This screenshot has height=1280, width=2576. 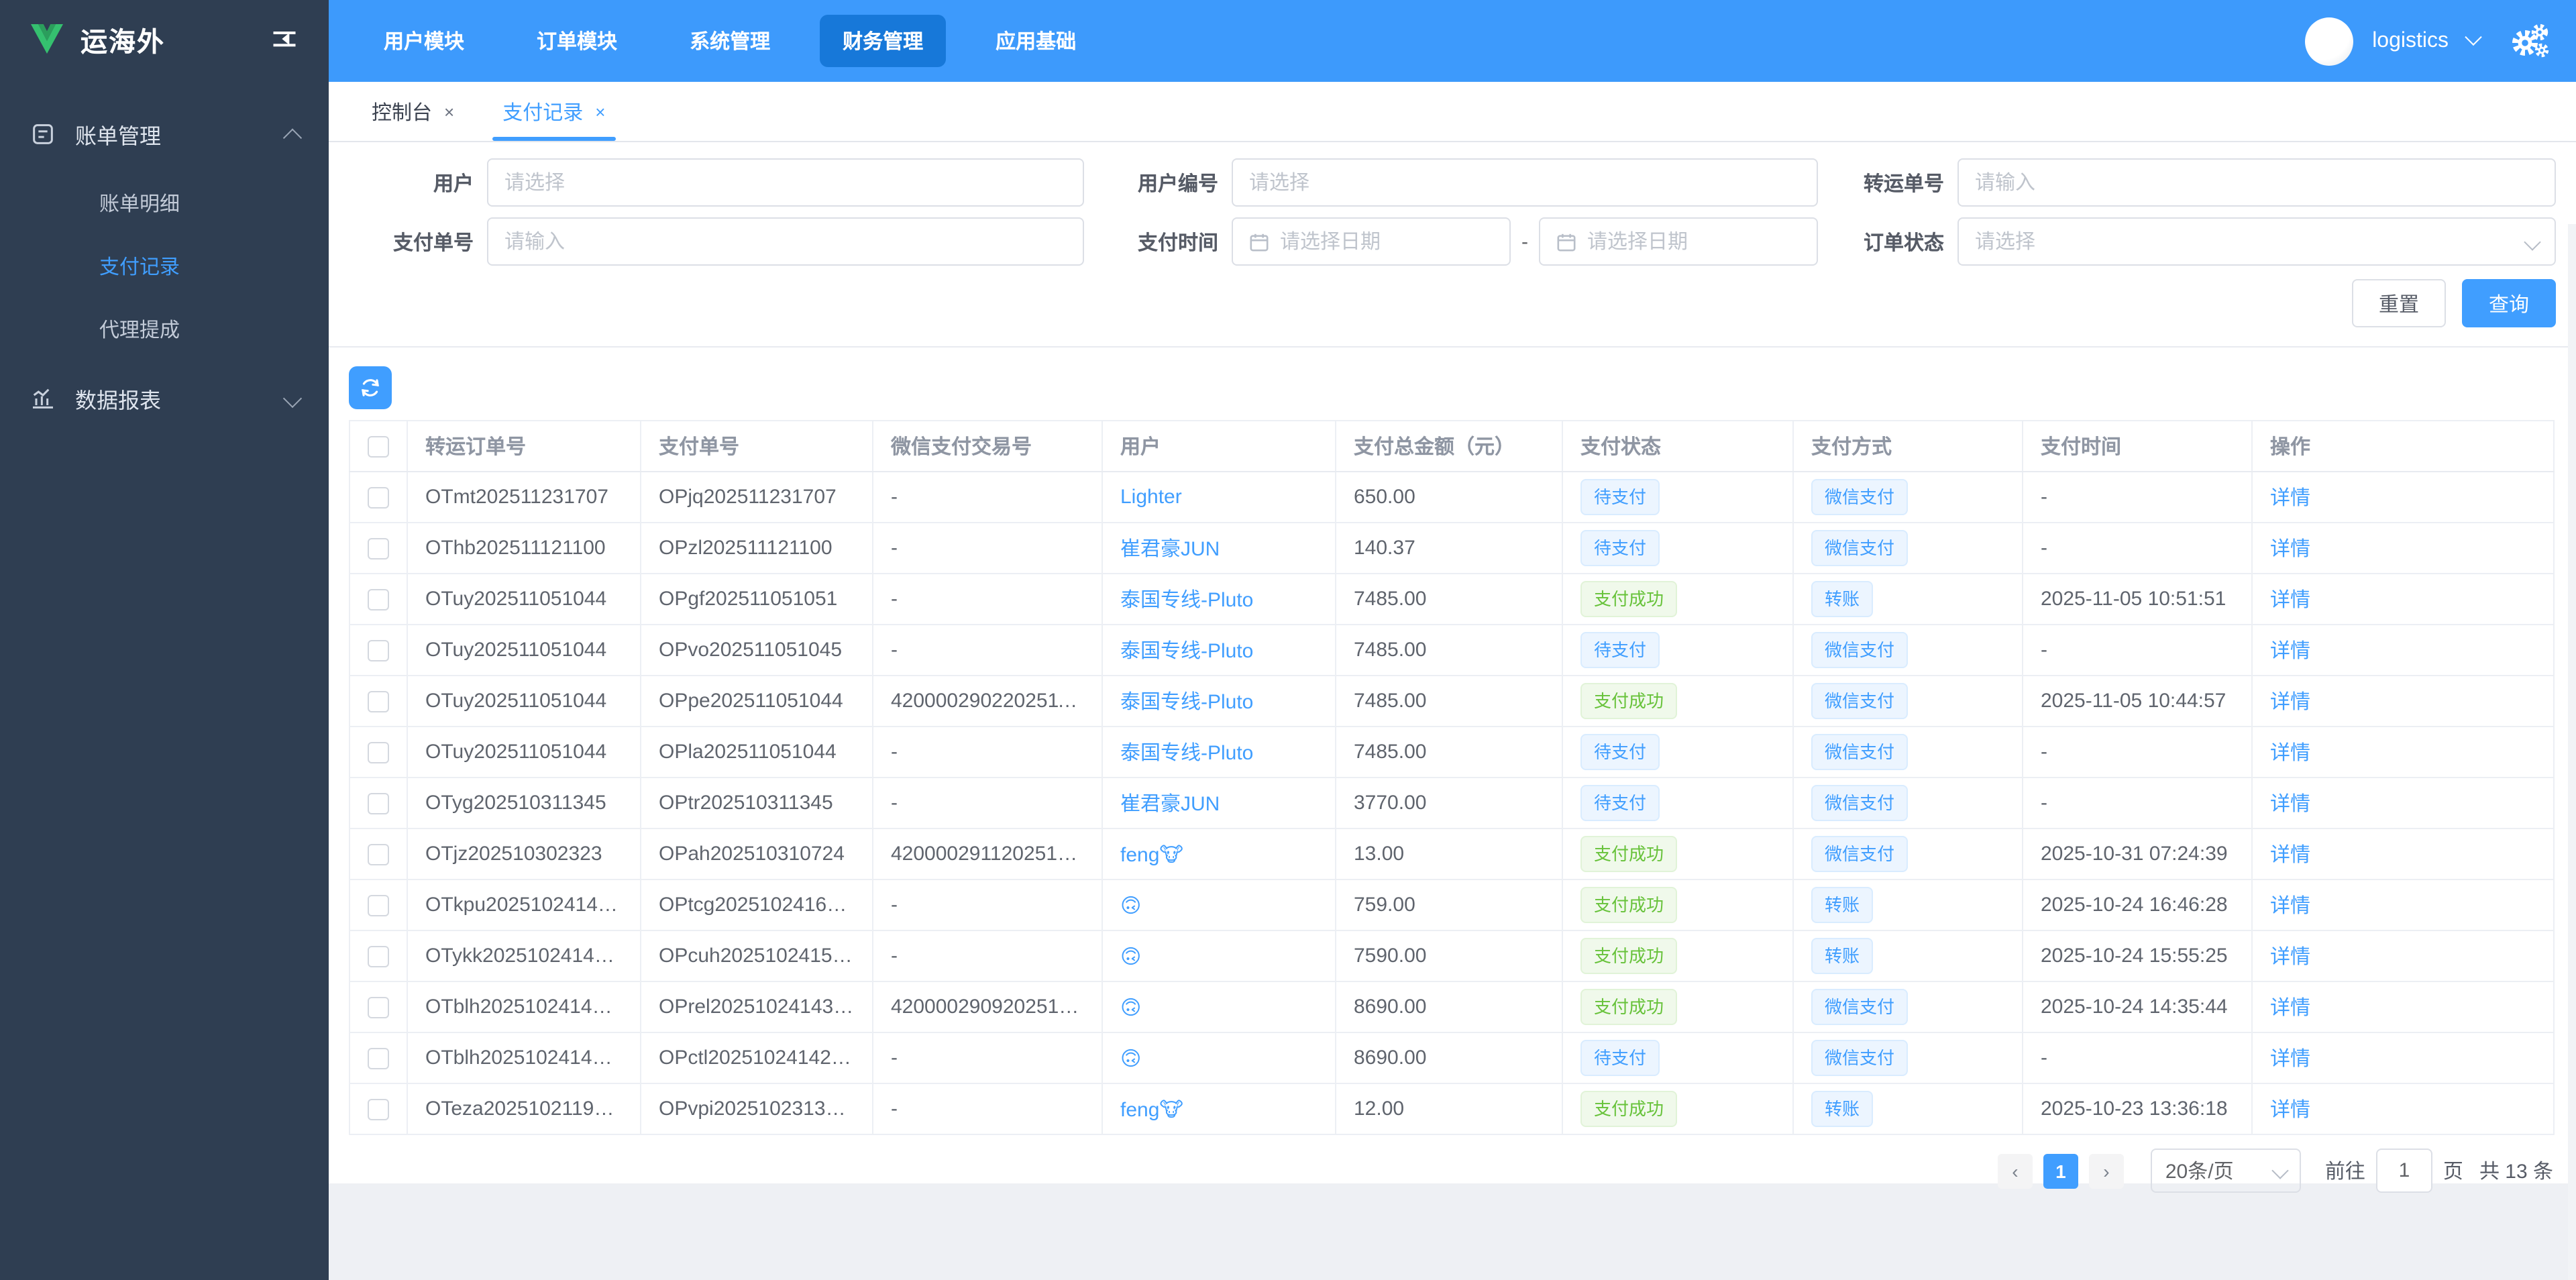 What do you see at coordinates (2403, 1171) in the screenshot?
I see `goto-page-input` at bounding box center [2403, 1171].